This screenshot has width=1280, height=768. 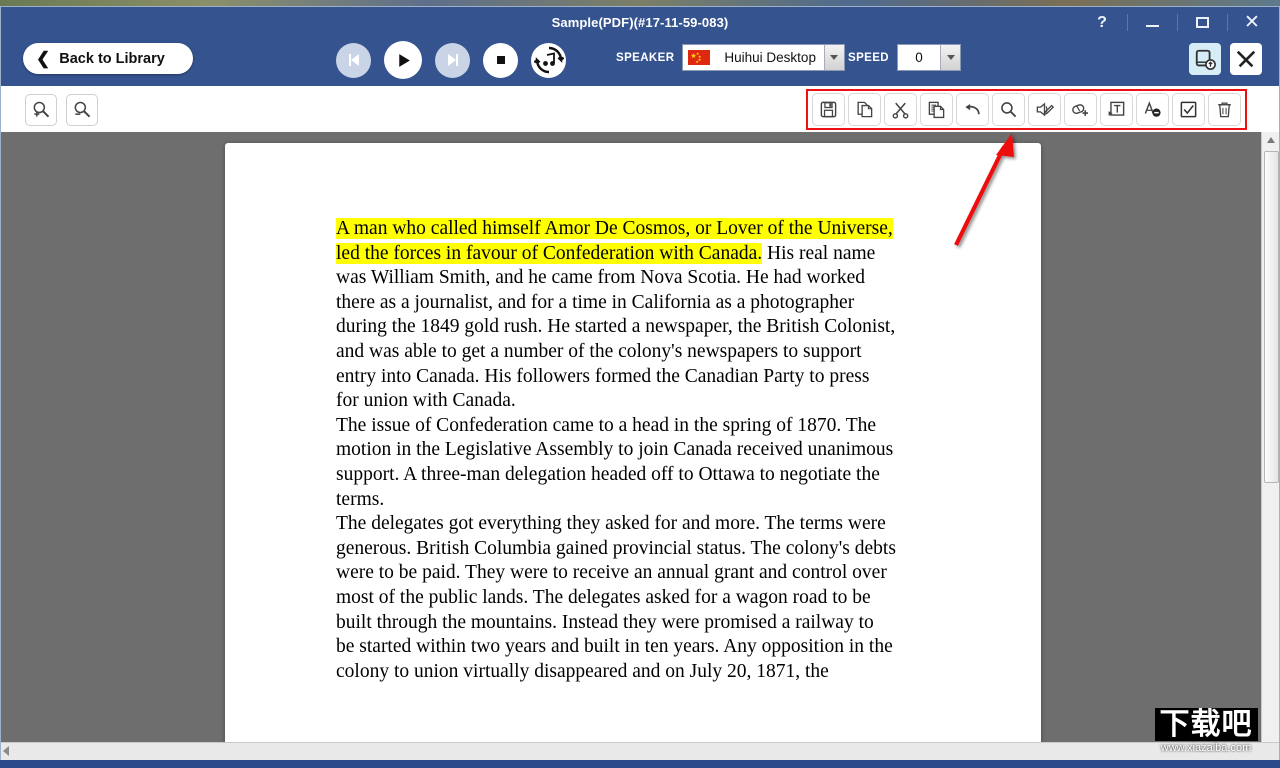 I want to click on horizontal-scrollbar, so click(x=640, y=751).